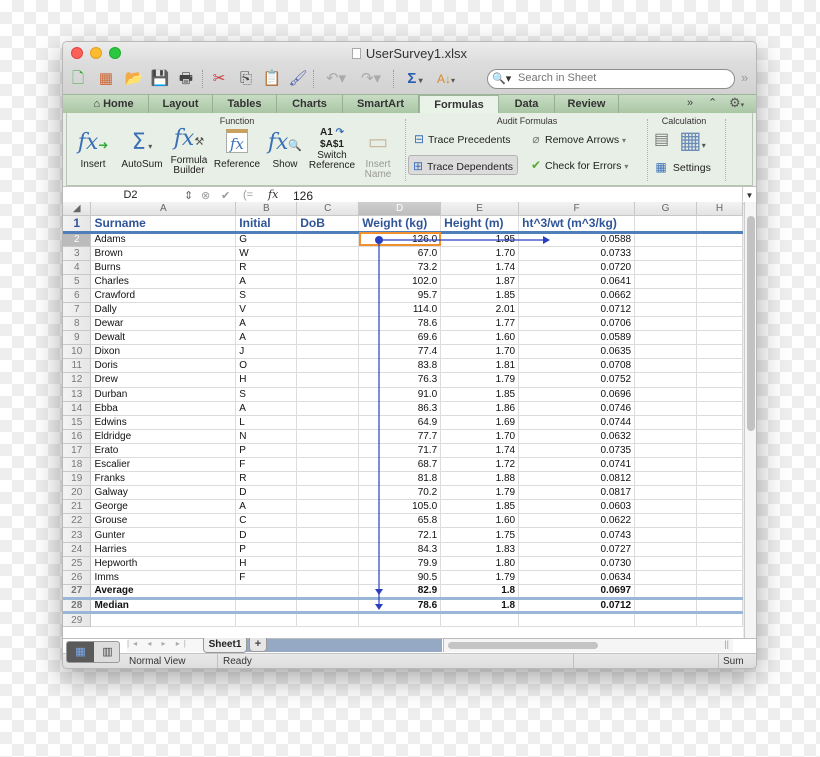  I want to click on templates-icon: ▦, so click(106, 79).